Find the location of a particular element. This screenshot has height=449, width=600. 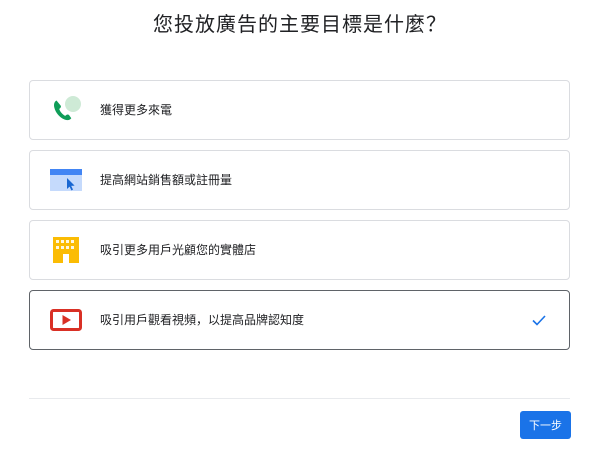

next-button: 下一步 is located at coordinates (545, 425).